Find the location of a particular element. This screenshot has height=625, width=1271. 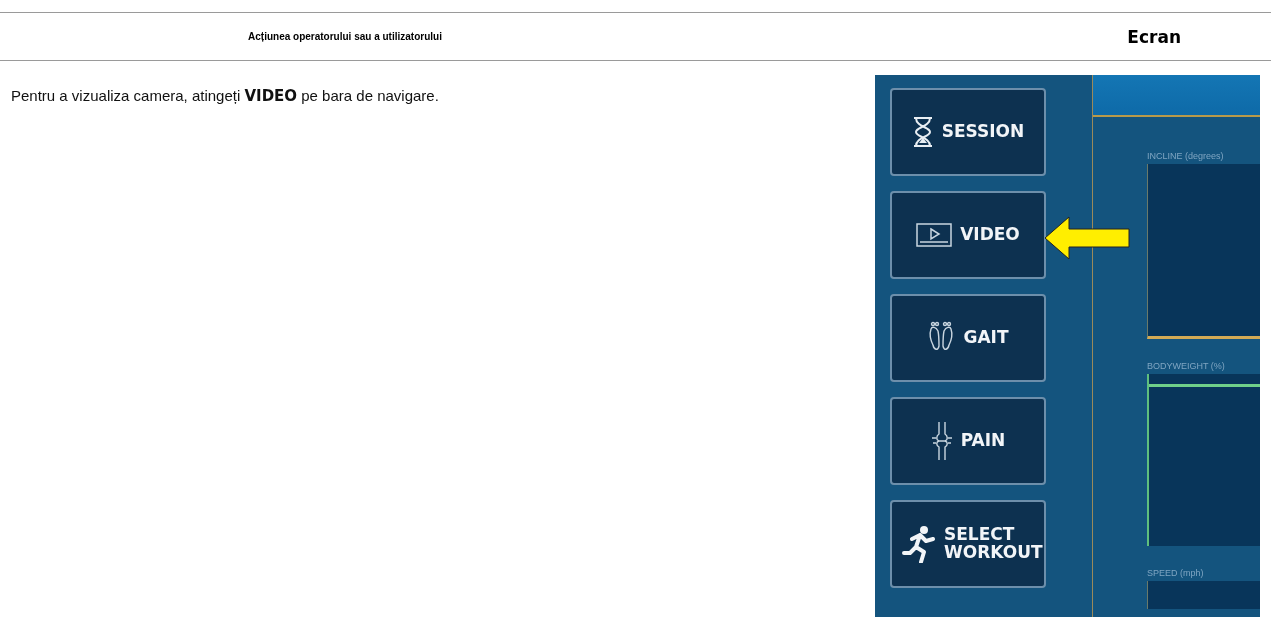

column-header: Ecran is located at coordinates (1154, 36).